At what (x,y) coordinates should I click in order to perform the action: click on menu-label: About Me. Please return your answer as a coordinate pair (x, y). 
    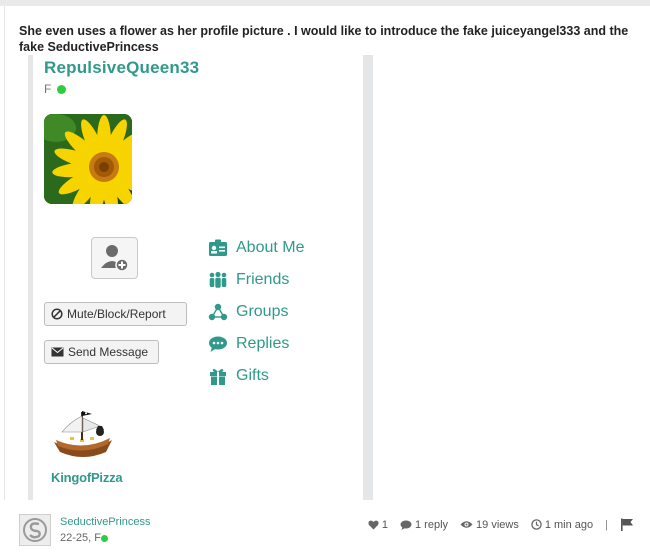
    Looking at the image, I should click on (270, 247).